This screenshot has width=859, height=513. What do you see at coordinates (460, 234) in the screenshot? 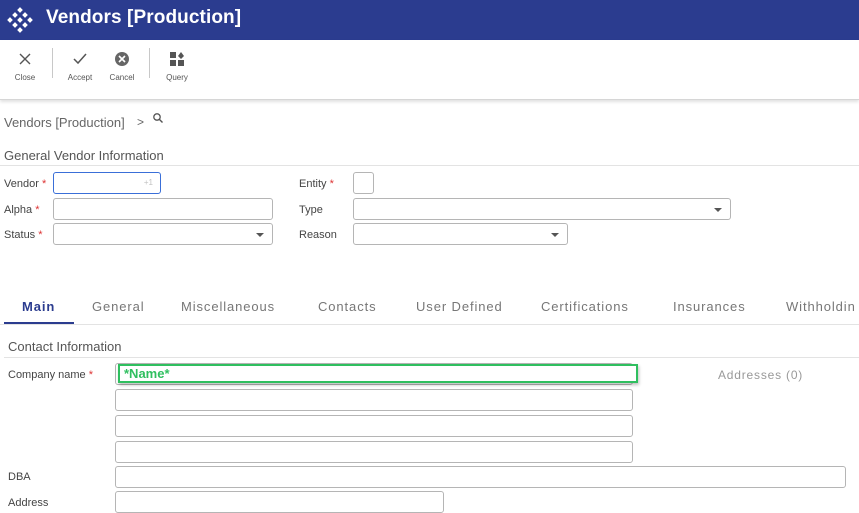
I see `reason-select` at bounding box center [460, 234].